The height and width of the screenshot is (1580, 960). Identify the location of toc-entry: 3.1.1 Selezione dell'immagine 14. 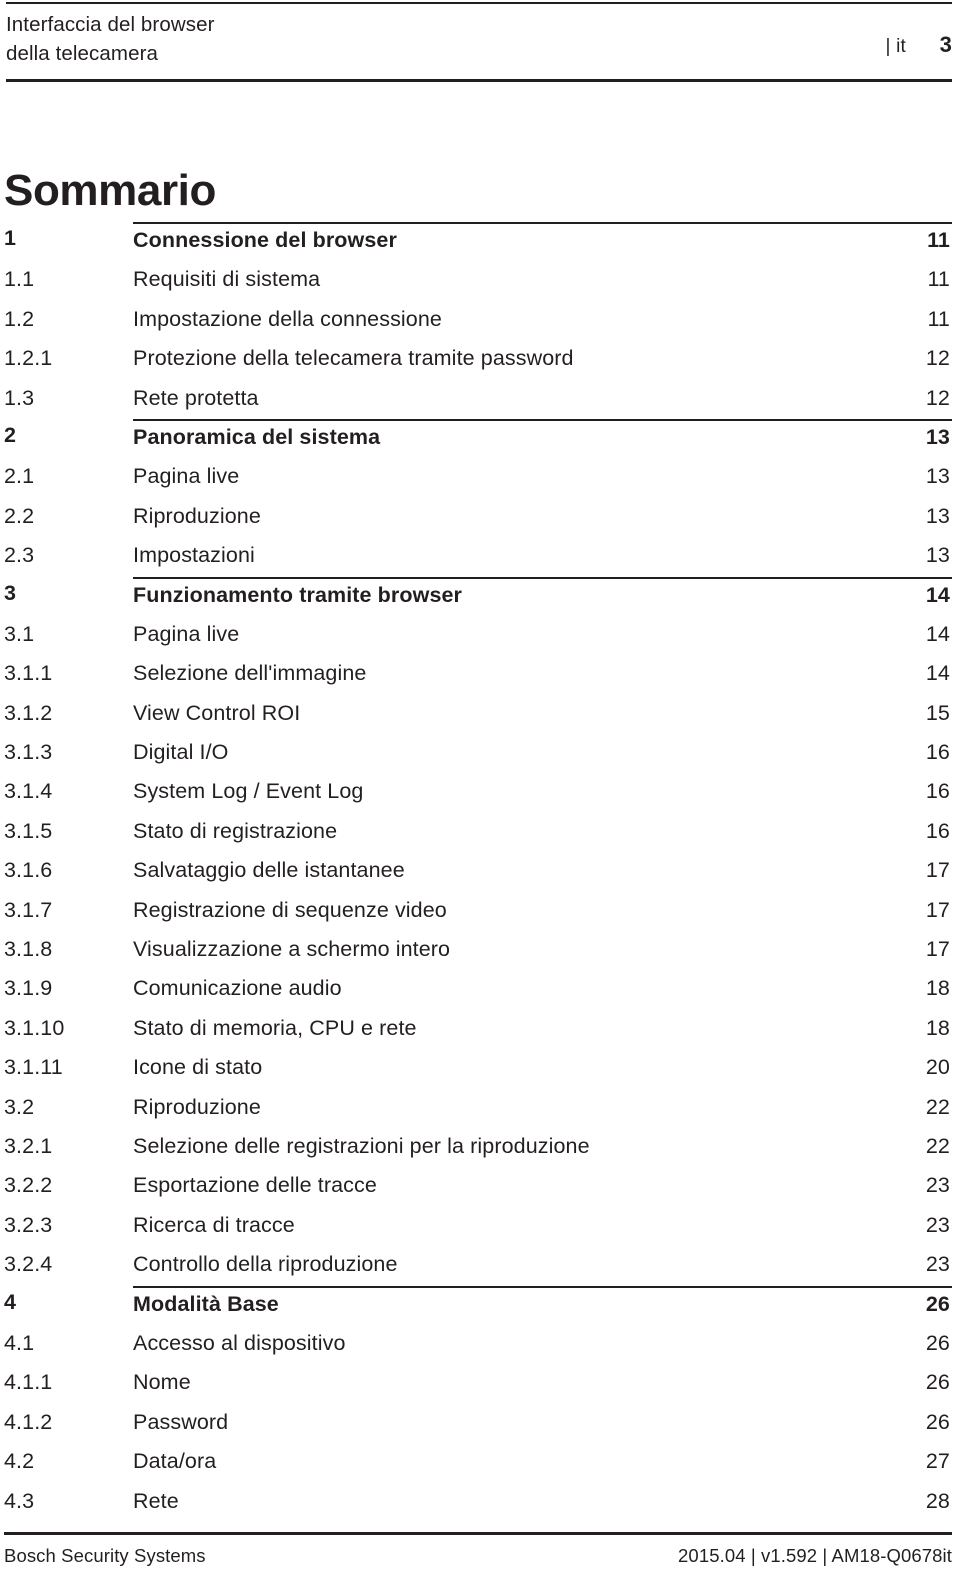
(478, 674).